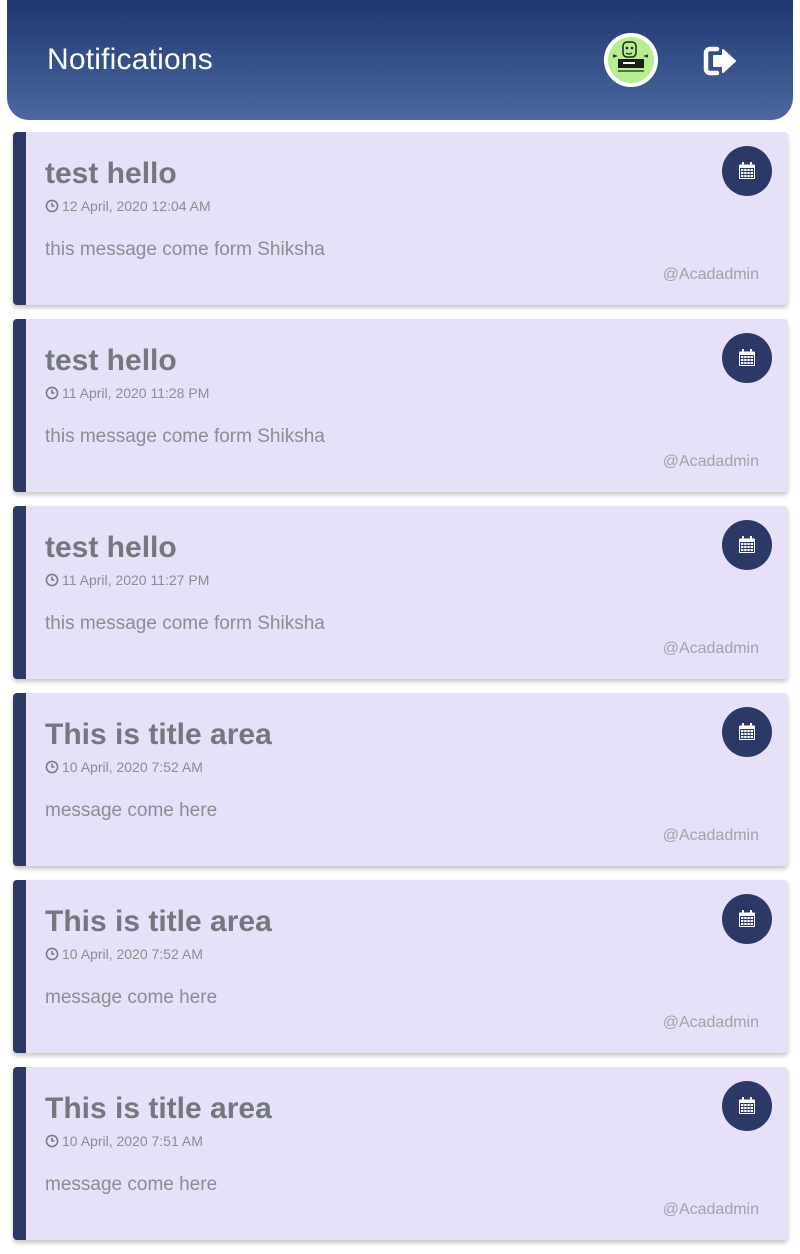  Describe the element at coordinates (136, 580) in the screenshot. I see `notification-time-text: 11 April, 2020 11:27 PM` at that location.